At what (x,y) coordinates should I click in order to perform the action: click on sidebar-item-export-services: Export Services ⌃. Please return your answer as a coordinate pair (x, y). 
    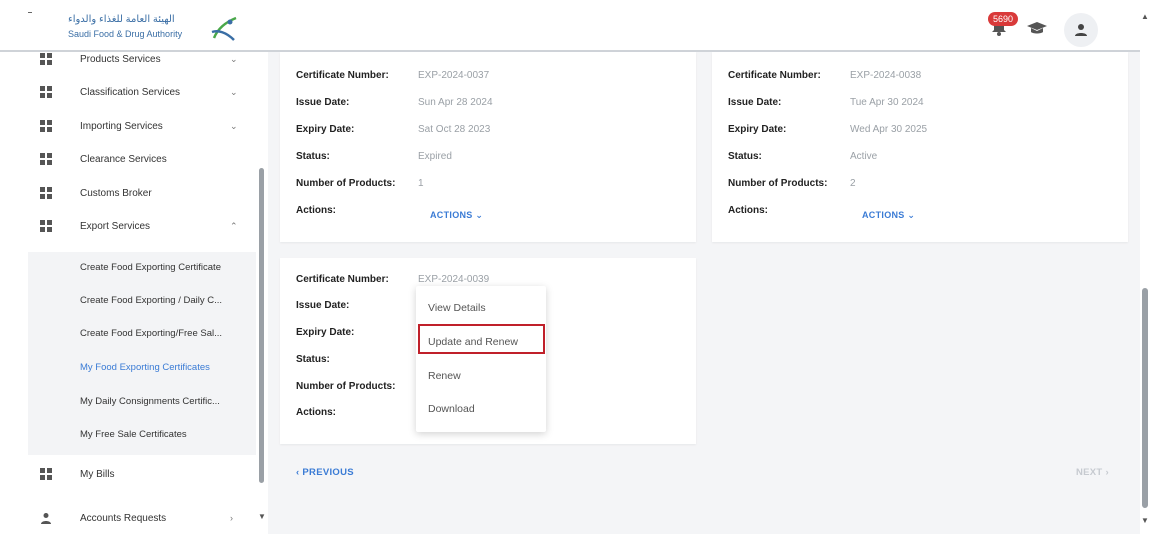
    Looking at the image, I should click on (128, 226).